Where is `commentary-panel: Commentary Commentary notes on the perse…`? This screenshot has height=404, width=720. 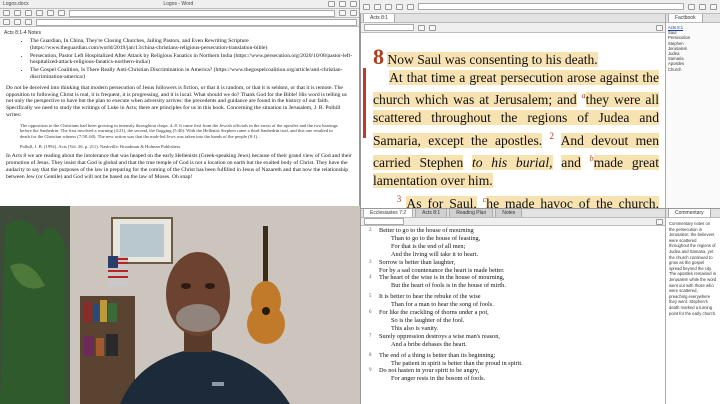
commentary-panel: Commentary Commentary notes on the perse… is located at coordinates (692, 306).